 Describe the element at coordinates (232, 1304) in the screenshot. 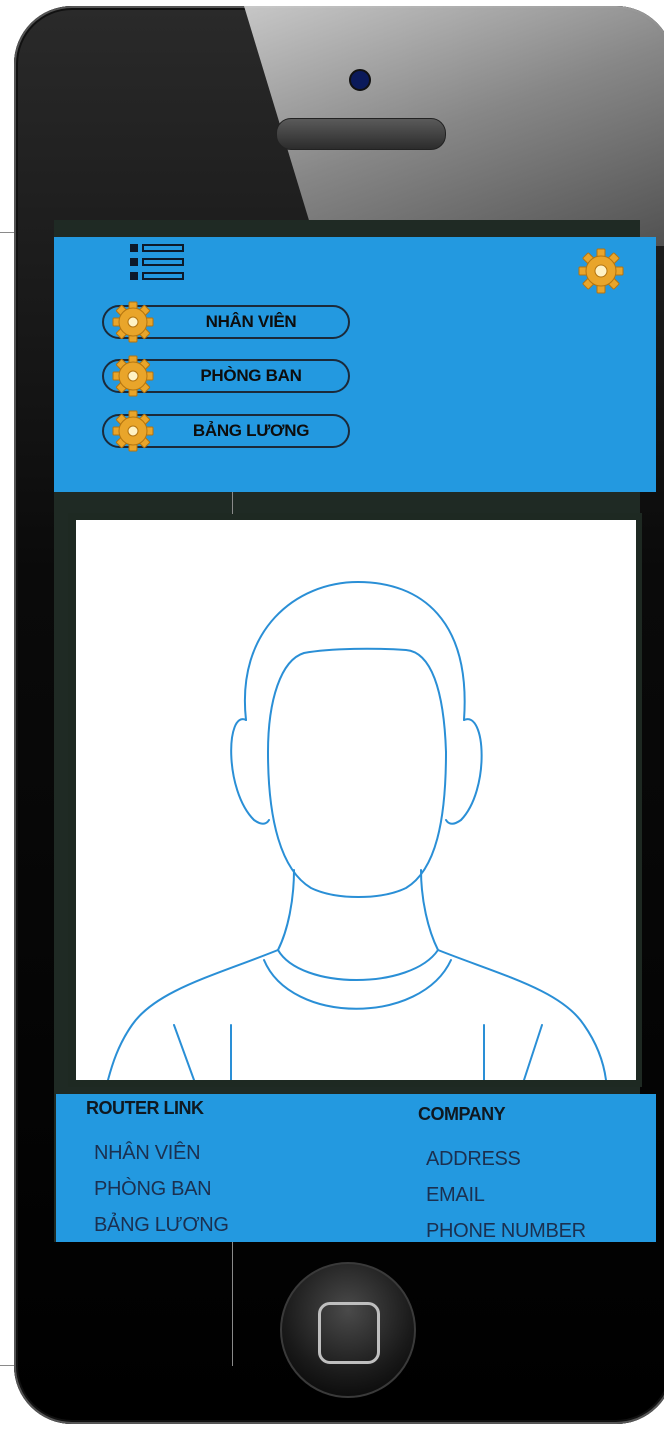

I see `guide-line-vertical` at that location.